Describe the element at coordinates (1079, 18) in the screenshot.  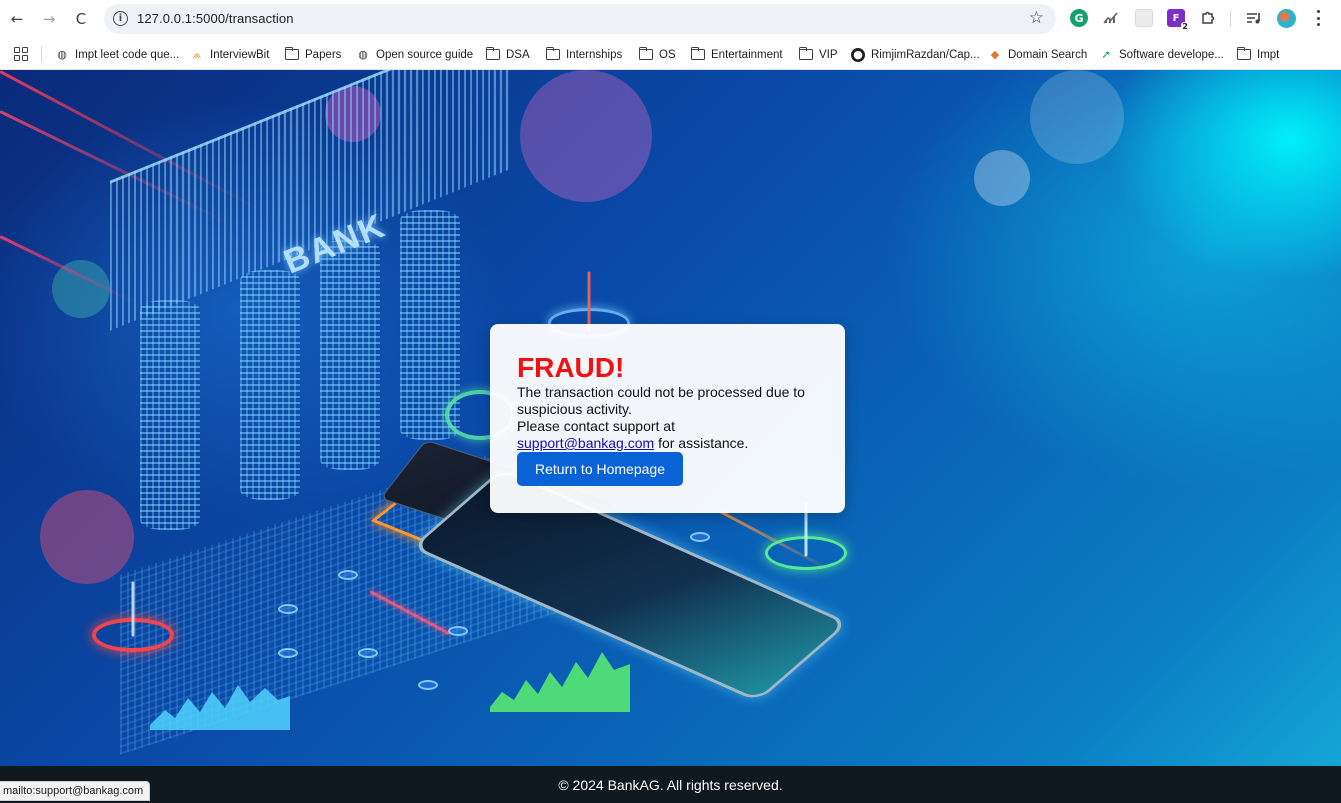
I see `grammarly-extension-icon: G` at that location.